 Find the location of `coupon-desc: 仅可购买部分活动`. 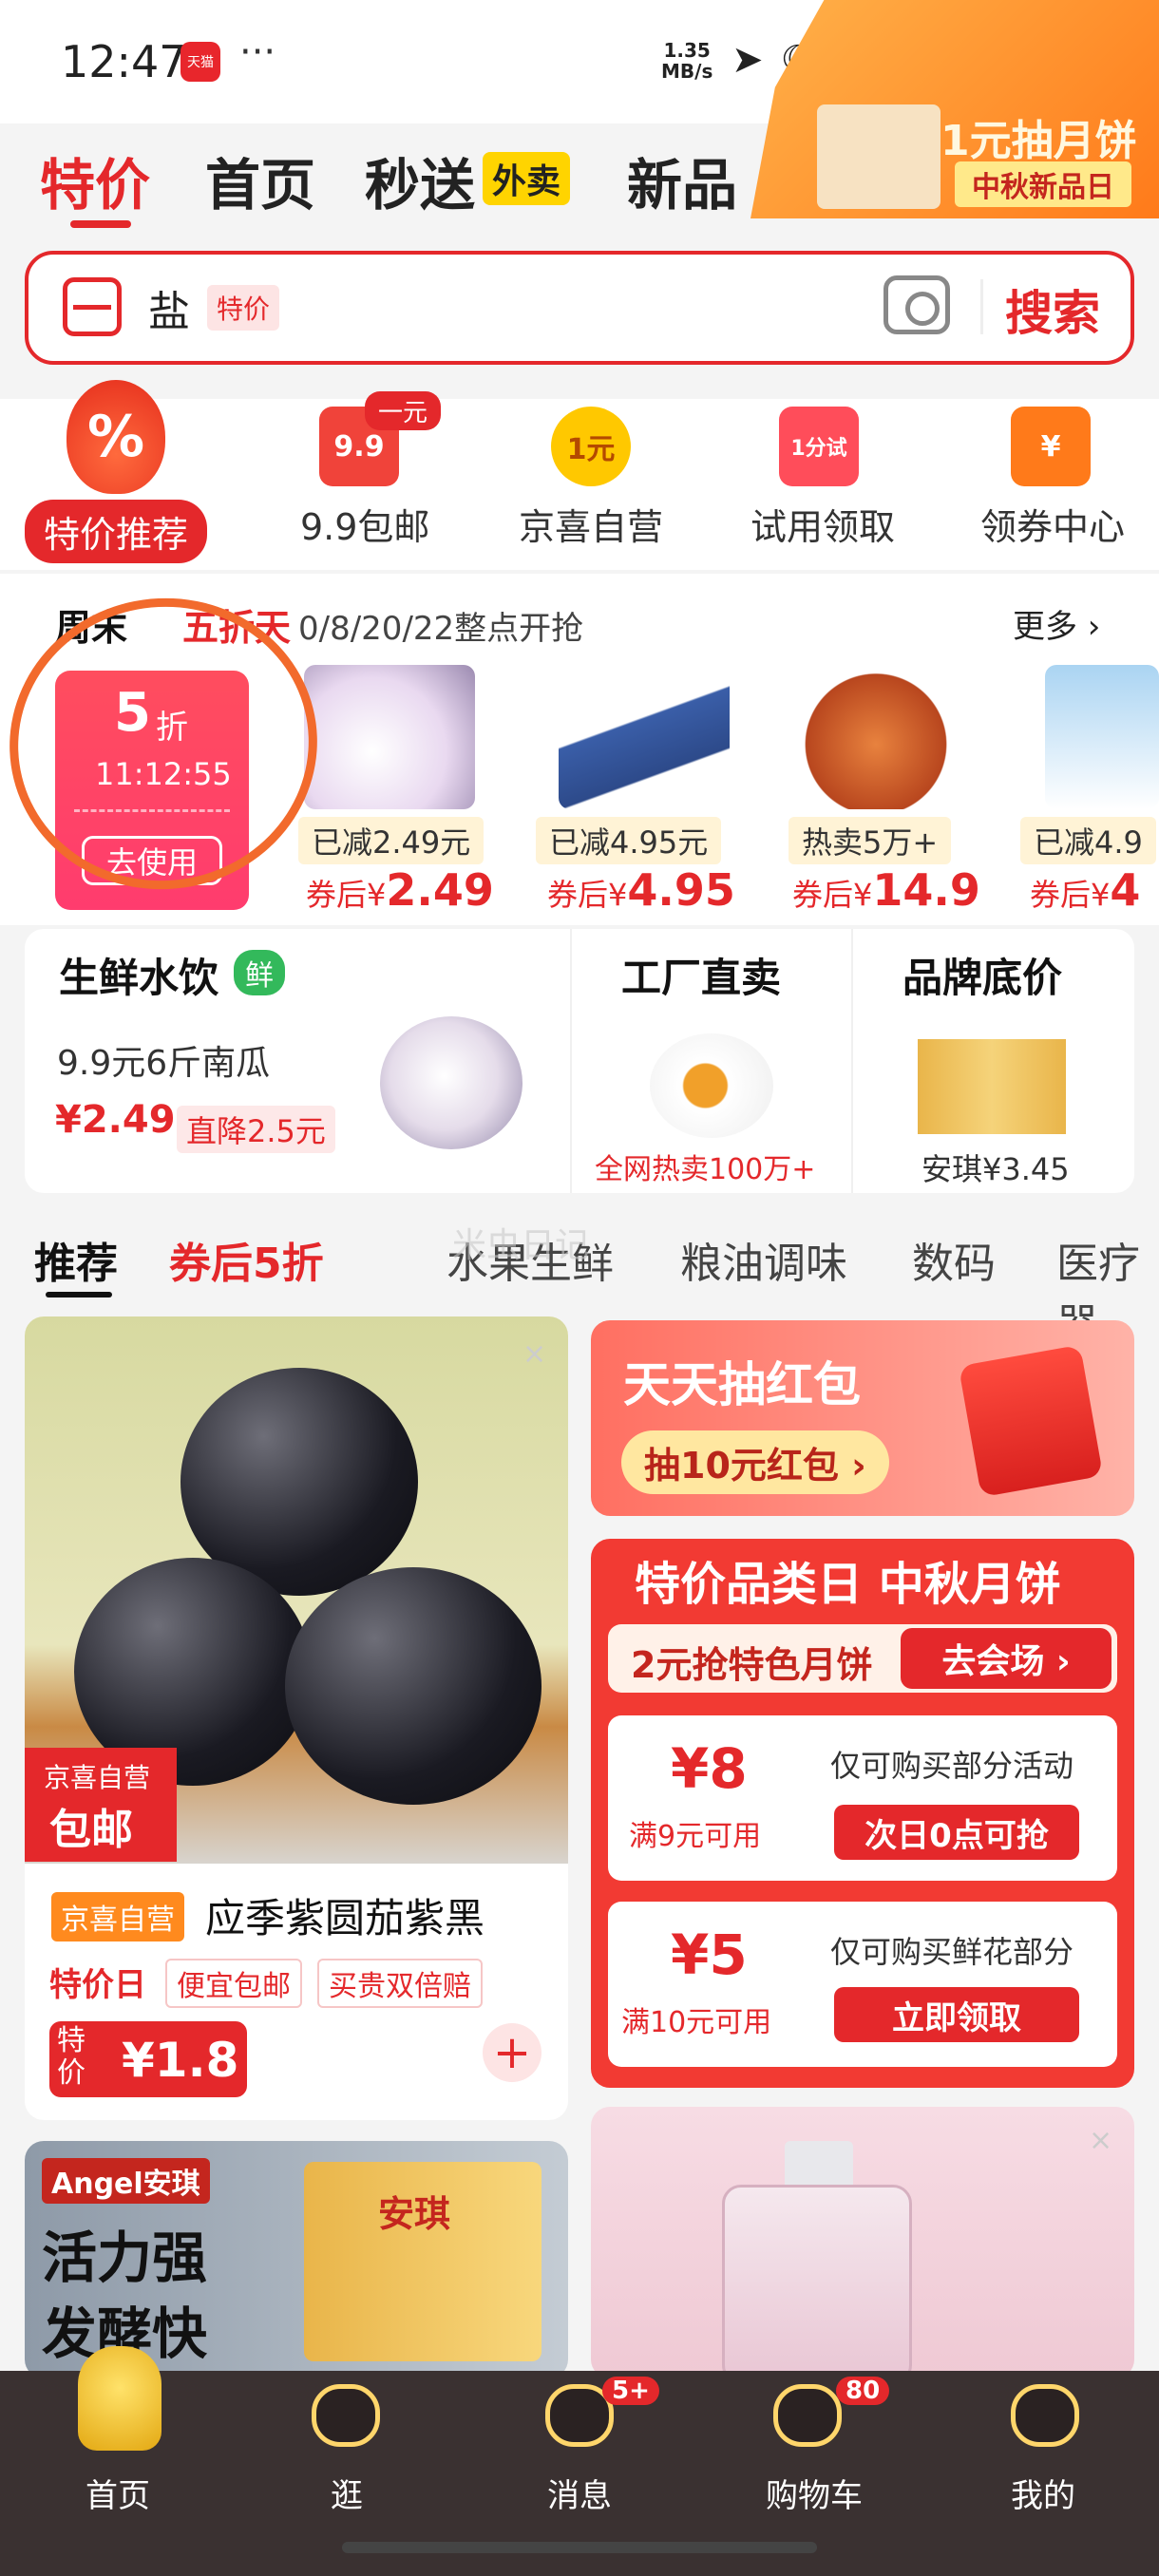

coupon-desc: 仅可购买部分活动 is located at coordinates (952, 1766).